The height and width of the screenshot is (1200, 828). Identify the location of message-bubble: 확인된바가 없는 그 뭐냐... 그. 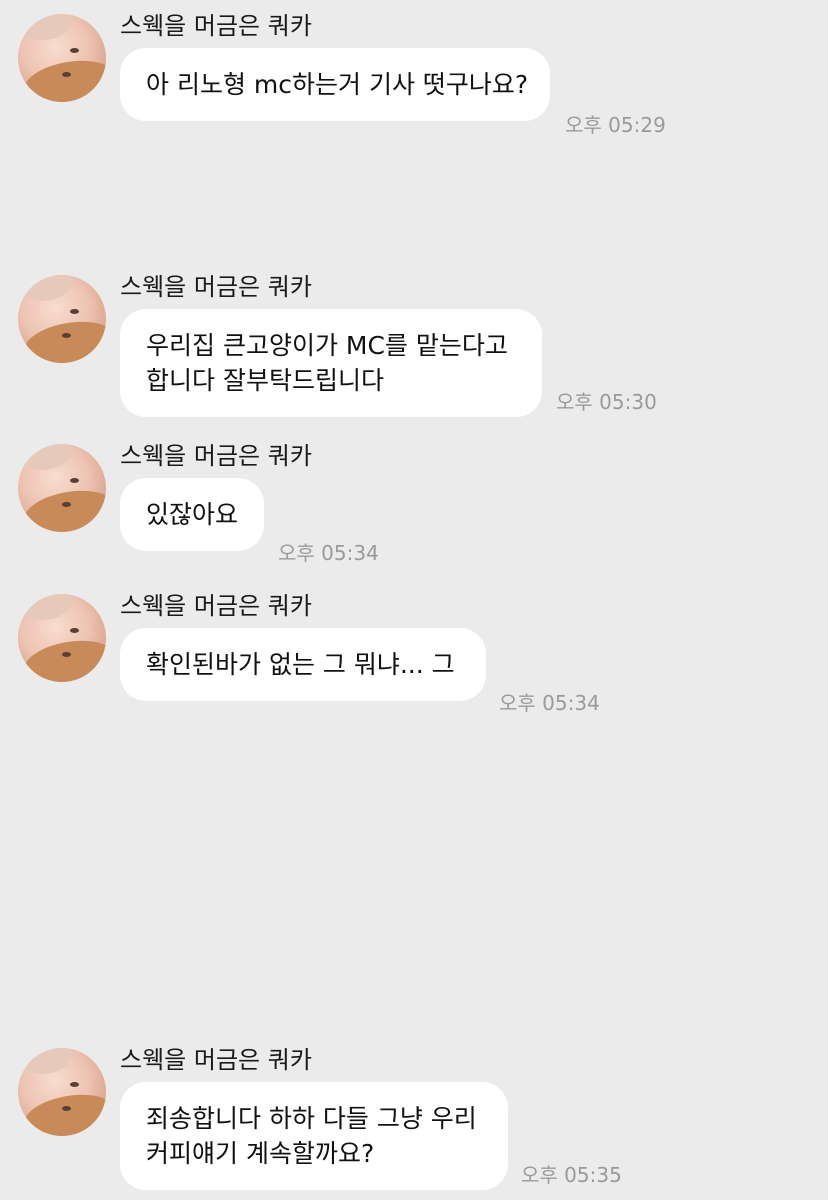
(303, 664).